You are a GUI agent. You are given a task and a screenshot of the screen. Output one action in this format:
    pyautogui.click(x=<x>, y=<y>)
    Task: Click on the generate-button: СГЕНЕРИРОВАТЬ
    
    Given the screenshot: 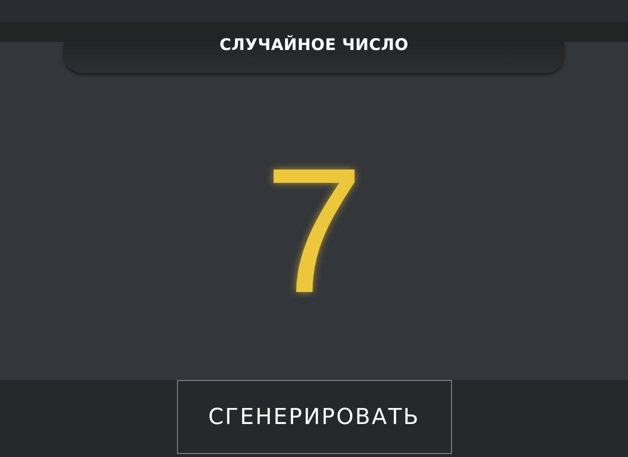 What is the action you would take?
    pyautogui.click(x=314, y=417)
    